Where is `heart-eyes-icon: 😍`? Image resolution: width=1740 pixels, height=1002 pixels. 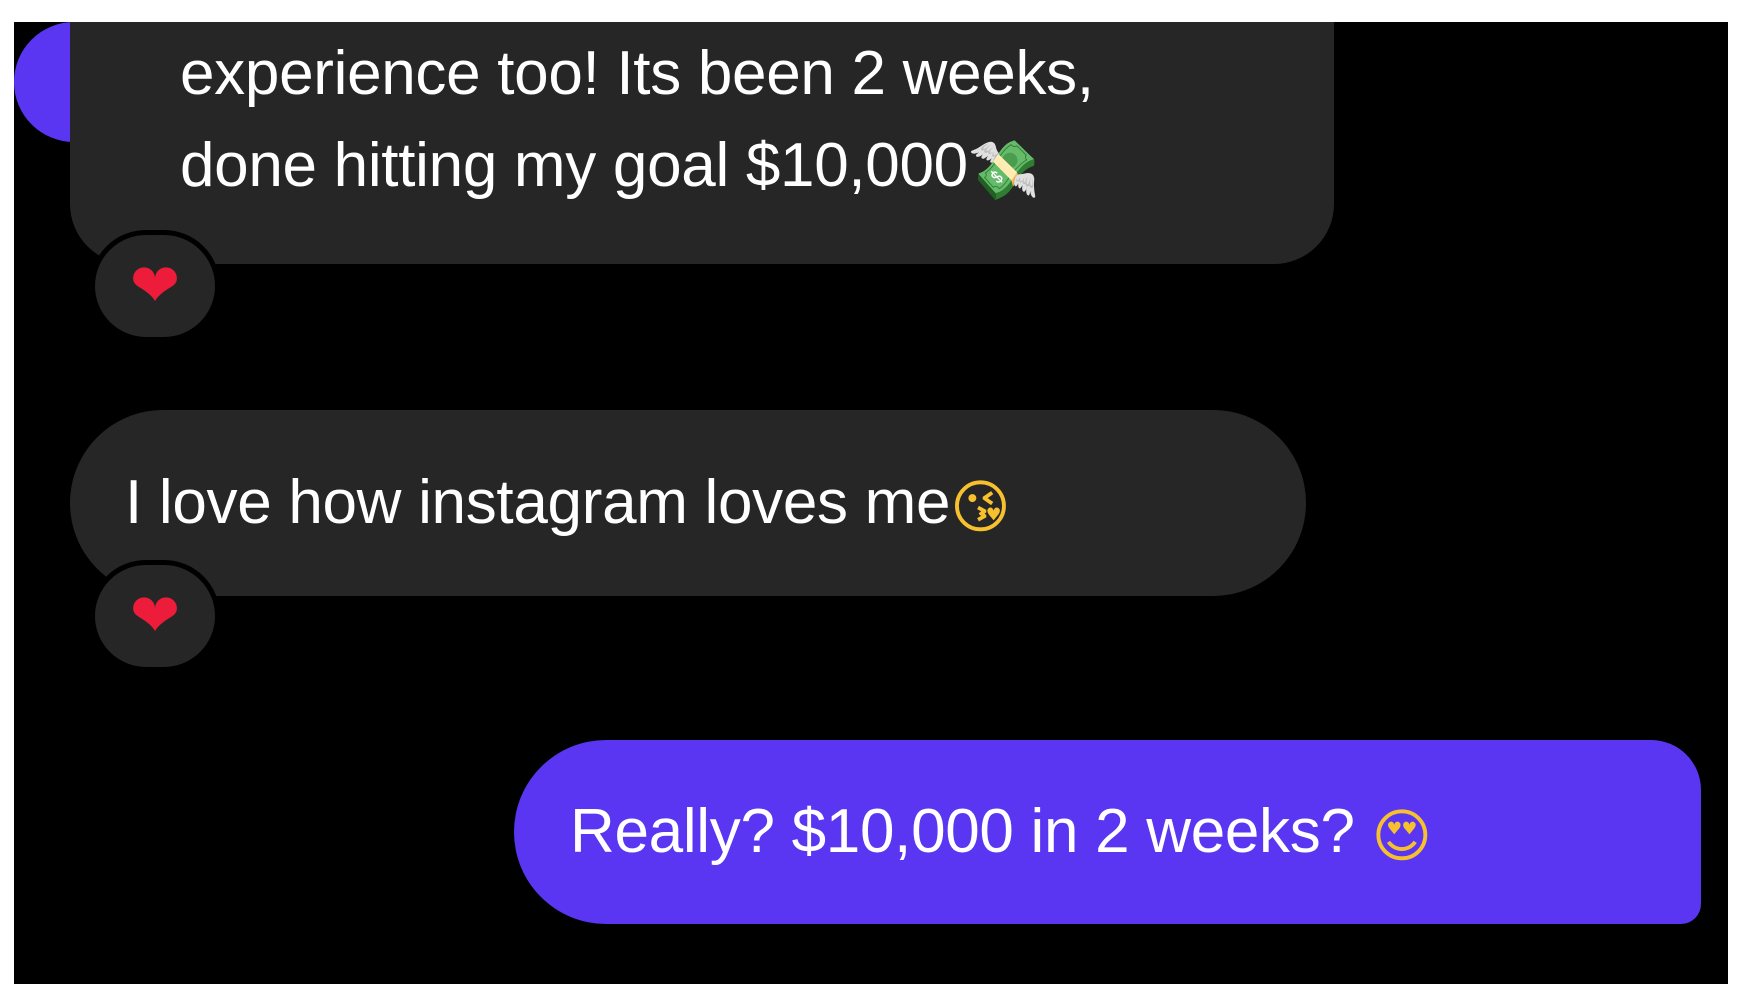 heart-eyes-icon: 😍 is located at coordinates (1401, 836).